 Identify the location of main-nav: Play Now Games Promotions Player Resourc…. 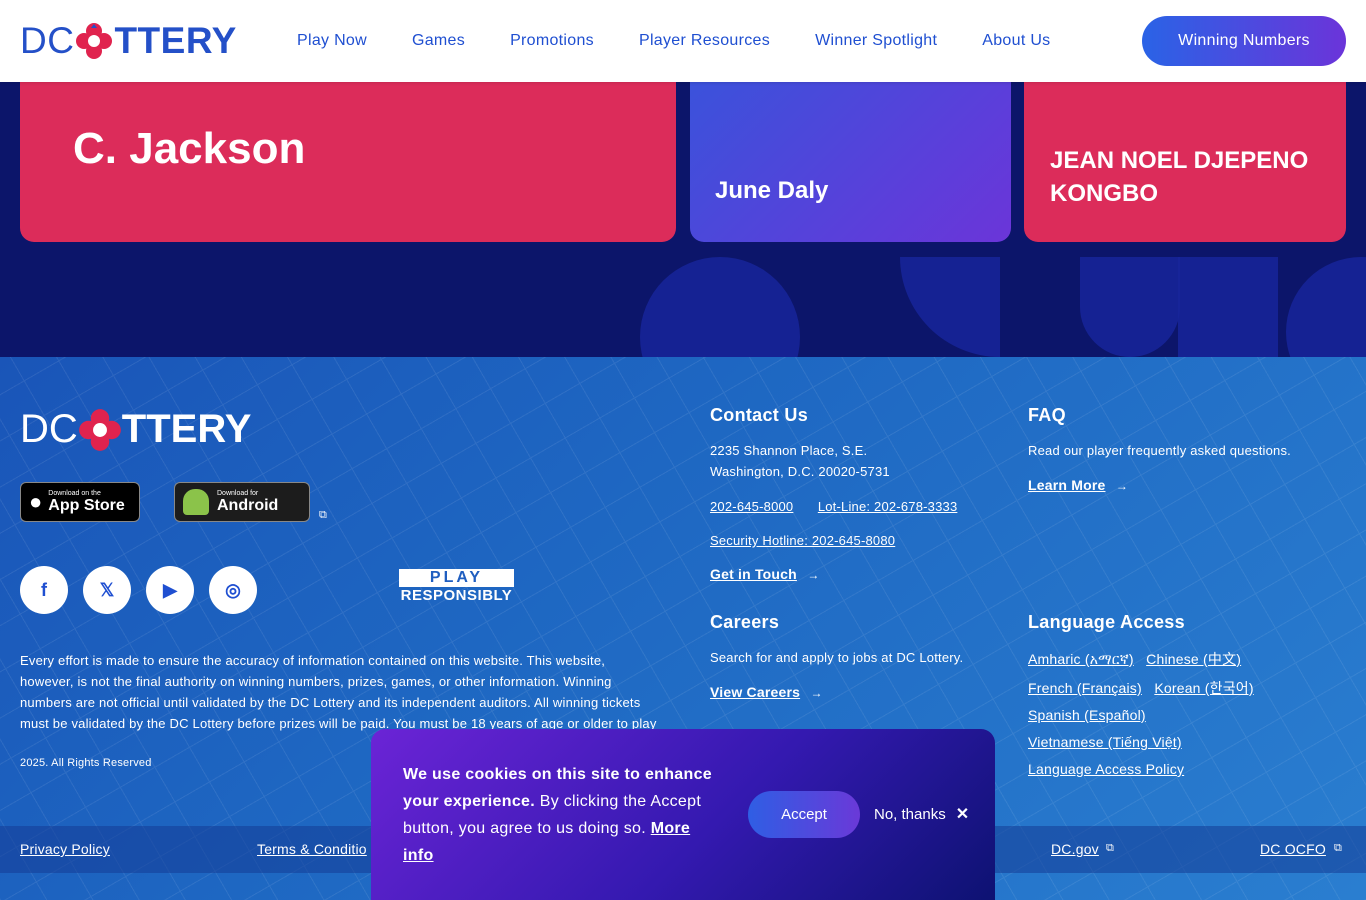
(696, 41).